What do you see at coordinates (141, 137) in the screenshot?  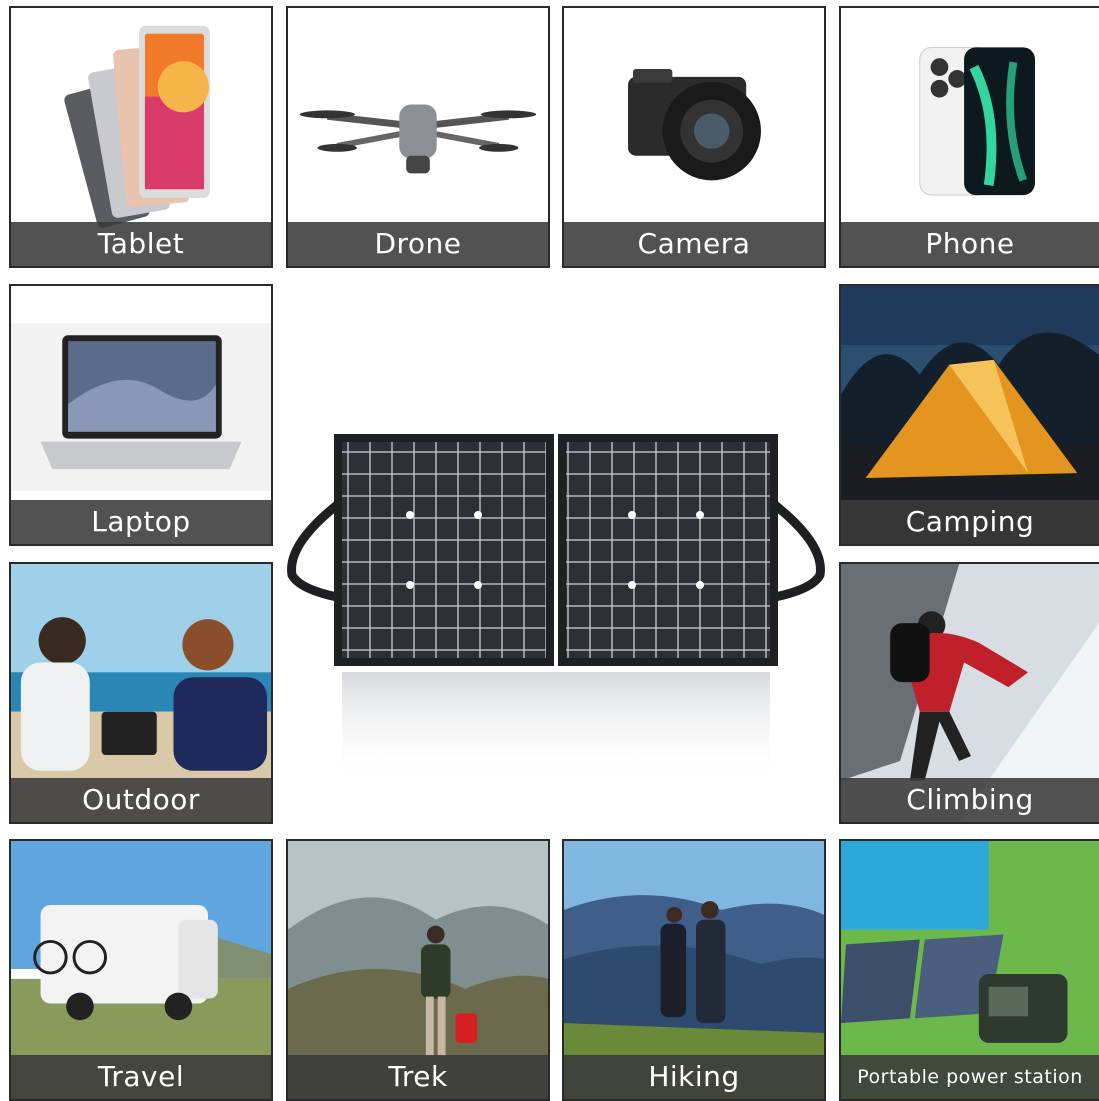 I see `tile-tablet: Tablet` at bounding box center [141, 137].